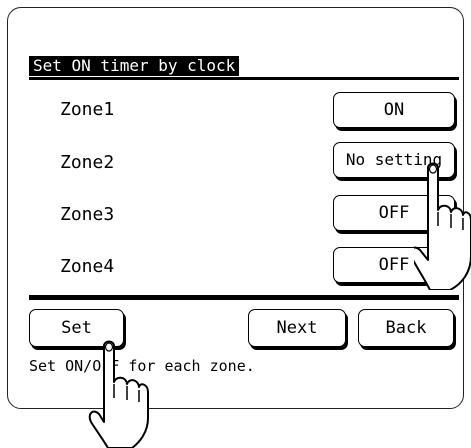 This screenshot has height=448, width=471. What do you see at coordinates (297, 328) in the screenshot?
I see `next-button: Next` at bounding box center [297, 328].